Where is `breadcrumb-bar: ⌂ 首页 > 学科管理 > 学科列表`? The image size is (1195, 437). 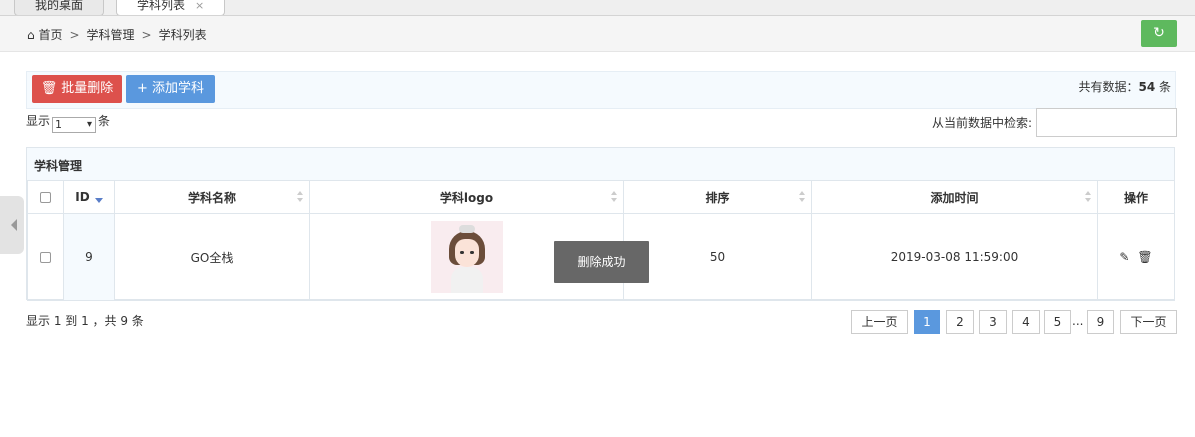 breadcrumb-bar: ⌂ 首页 > 学科管理 > 学科列表 is located at coordinates (597, 34).